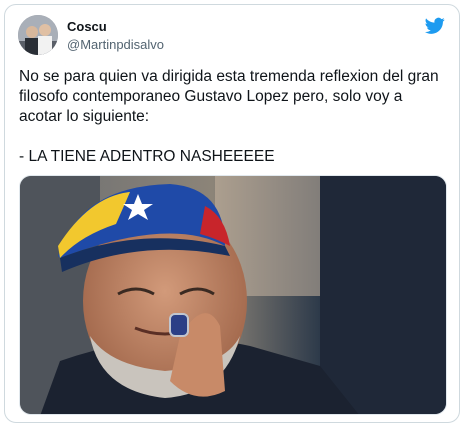 This screenshot has width=466, height=429. What do you see at coordinates (115, 44) in the screenshot?
I see `author-handle: @Martinpdisalvo` at bounding box center [115, 44].